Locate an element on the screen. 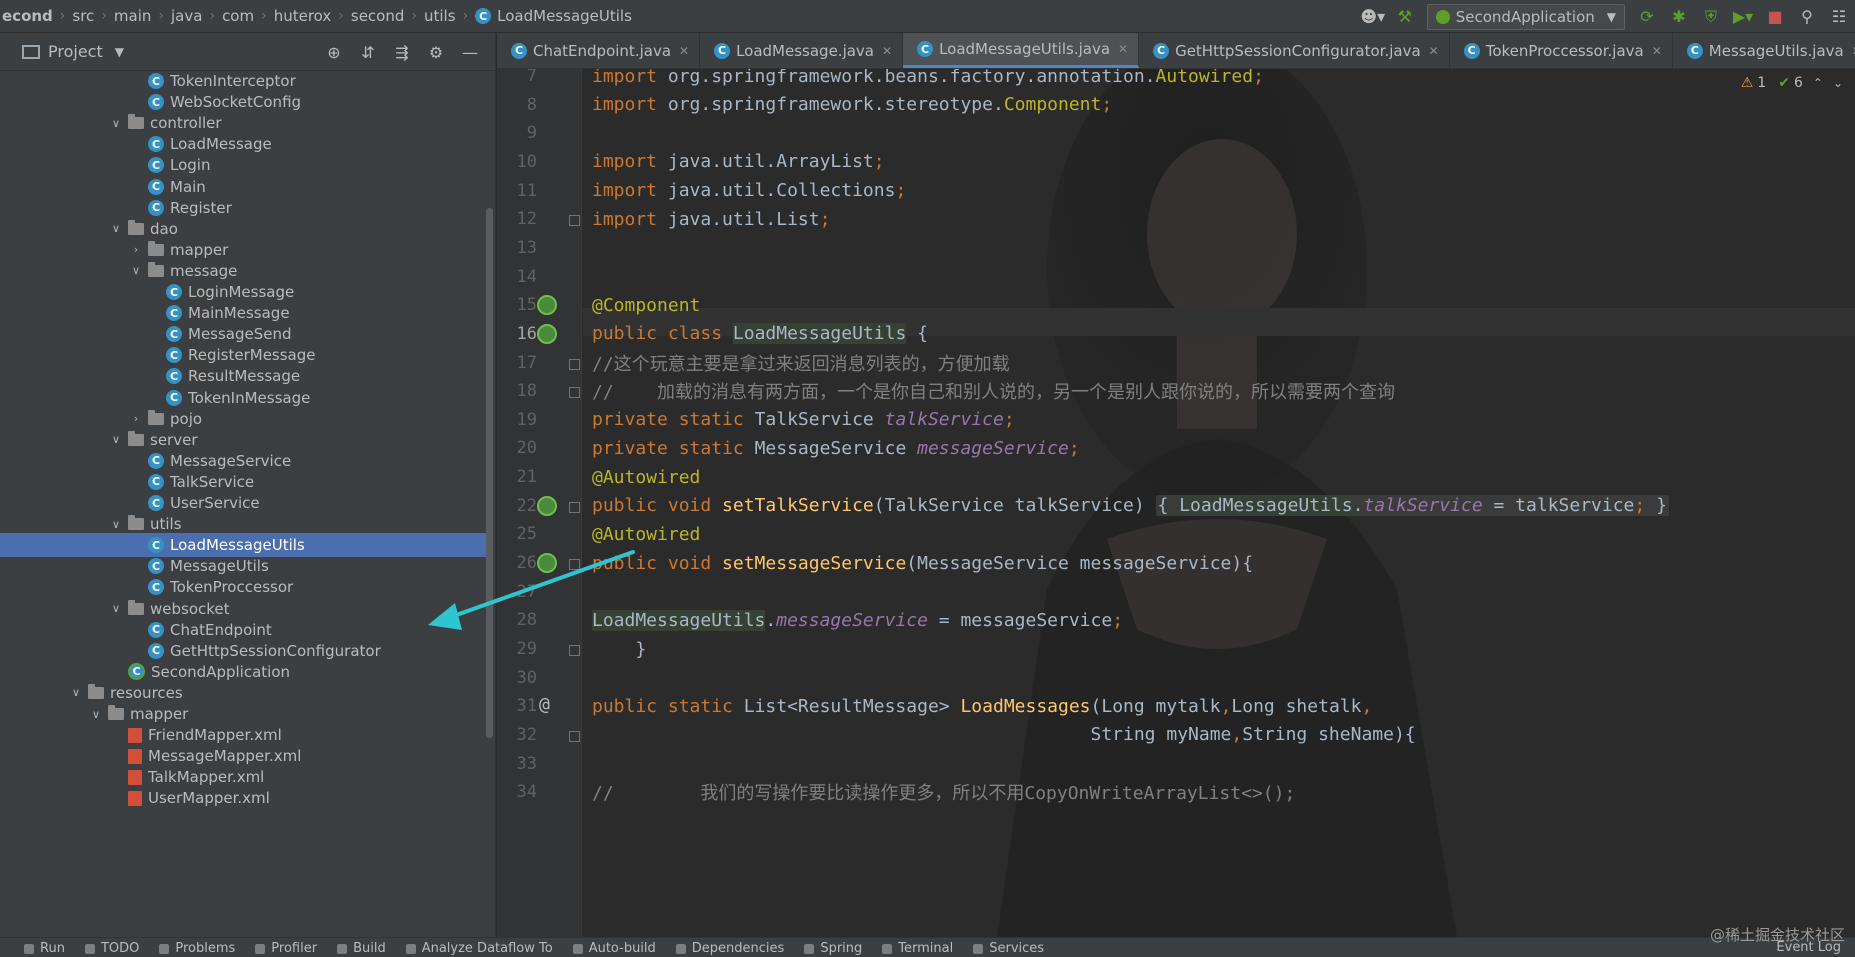 This screenshot has width=1855, height=957. code-line: public class LoadMessageUtils { is located at coordinates (760, 334).